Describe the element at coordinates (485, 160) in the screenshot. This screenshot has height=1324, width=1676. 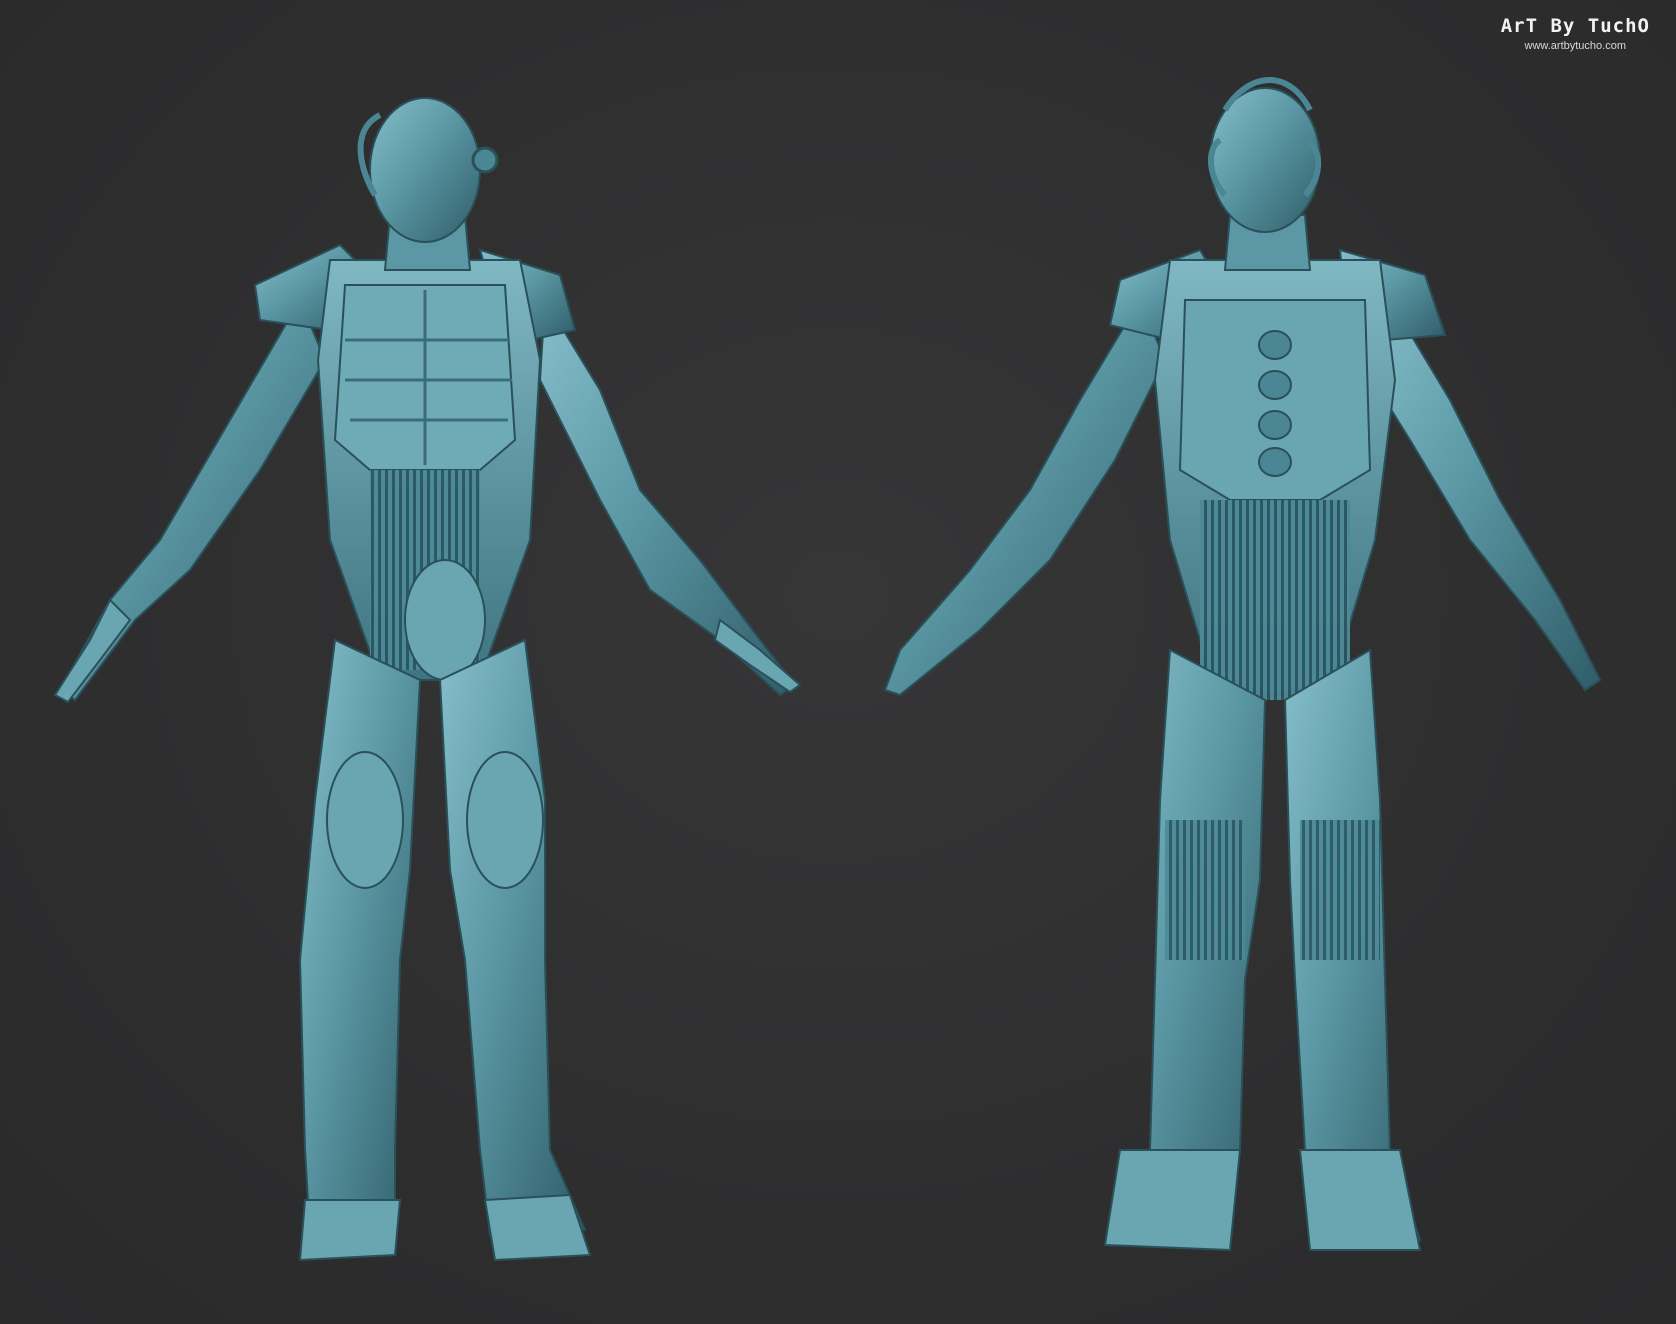
I see `front-eyepiece` at that location.